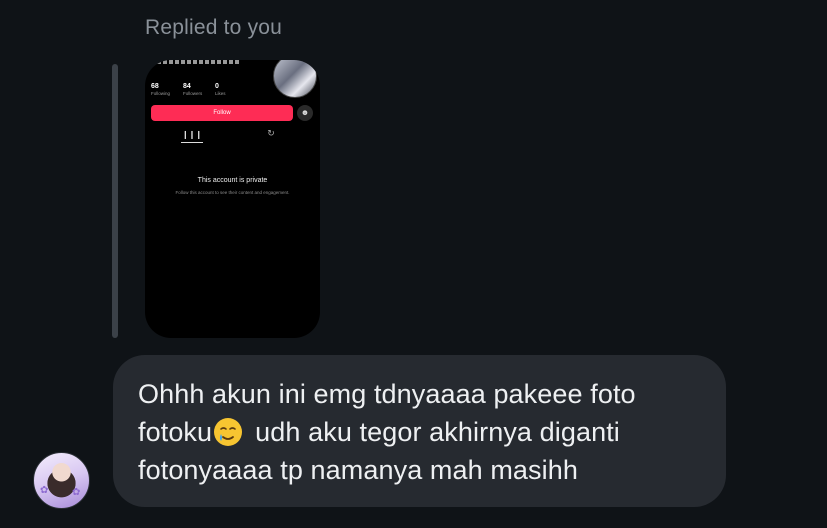  Describe the element at coordinates (358, 470) in the screenshot. I see `message-line-3: fotonyaaaa tp namanya mah masihh` at that location.